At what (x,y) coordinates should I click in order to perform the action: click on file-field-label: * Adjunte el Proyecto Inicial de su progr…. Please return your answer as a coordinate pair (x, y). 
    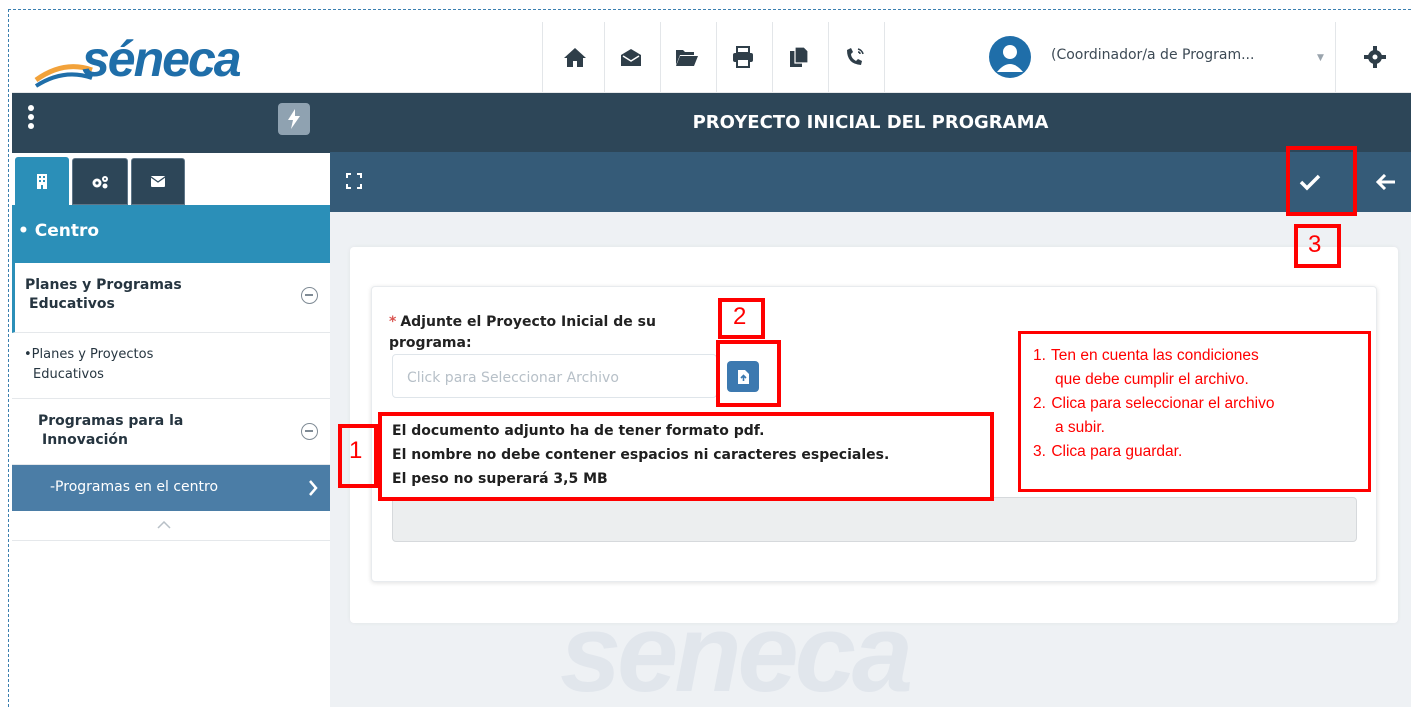
    Looking at the image, I should click on (522, 332).